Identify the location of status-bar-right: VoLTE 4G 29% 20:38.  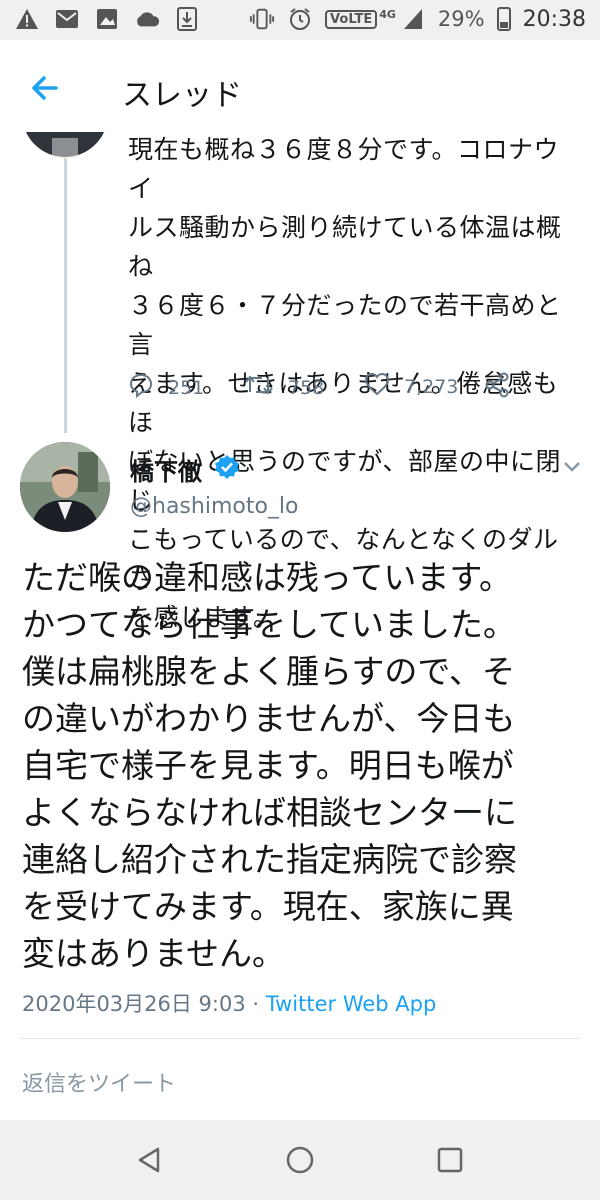
(417, 19).